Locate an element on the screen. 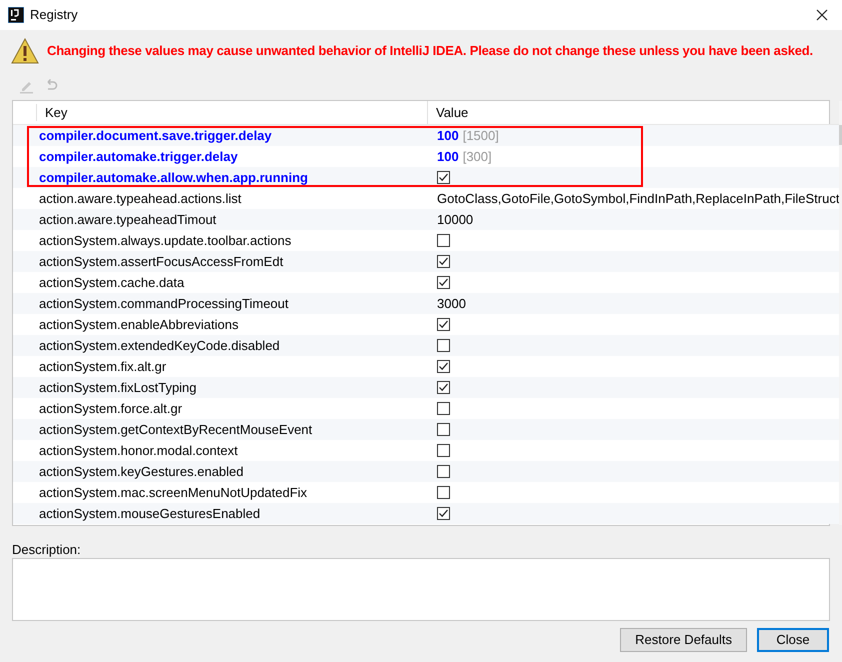 The height and width of the screenshot is (662, 842). registry-key: compiler.document.save.trigger.delay is located at coordinates (220, 136).